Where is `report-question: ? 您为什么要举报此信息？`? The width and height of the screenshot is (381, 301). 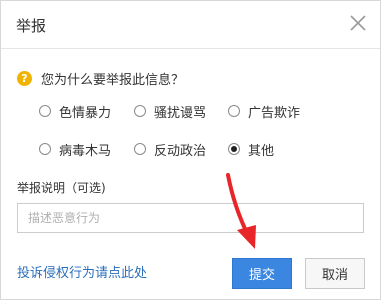 report-question: ? 您为什么要举报此信息？ is located at coordinates (101, 78).